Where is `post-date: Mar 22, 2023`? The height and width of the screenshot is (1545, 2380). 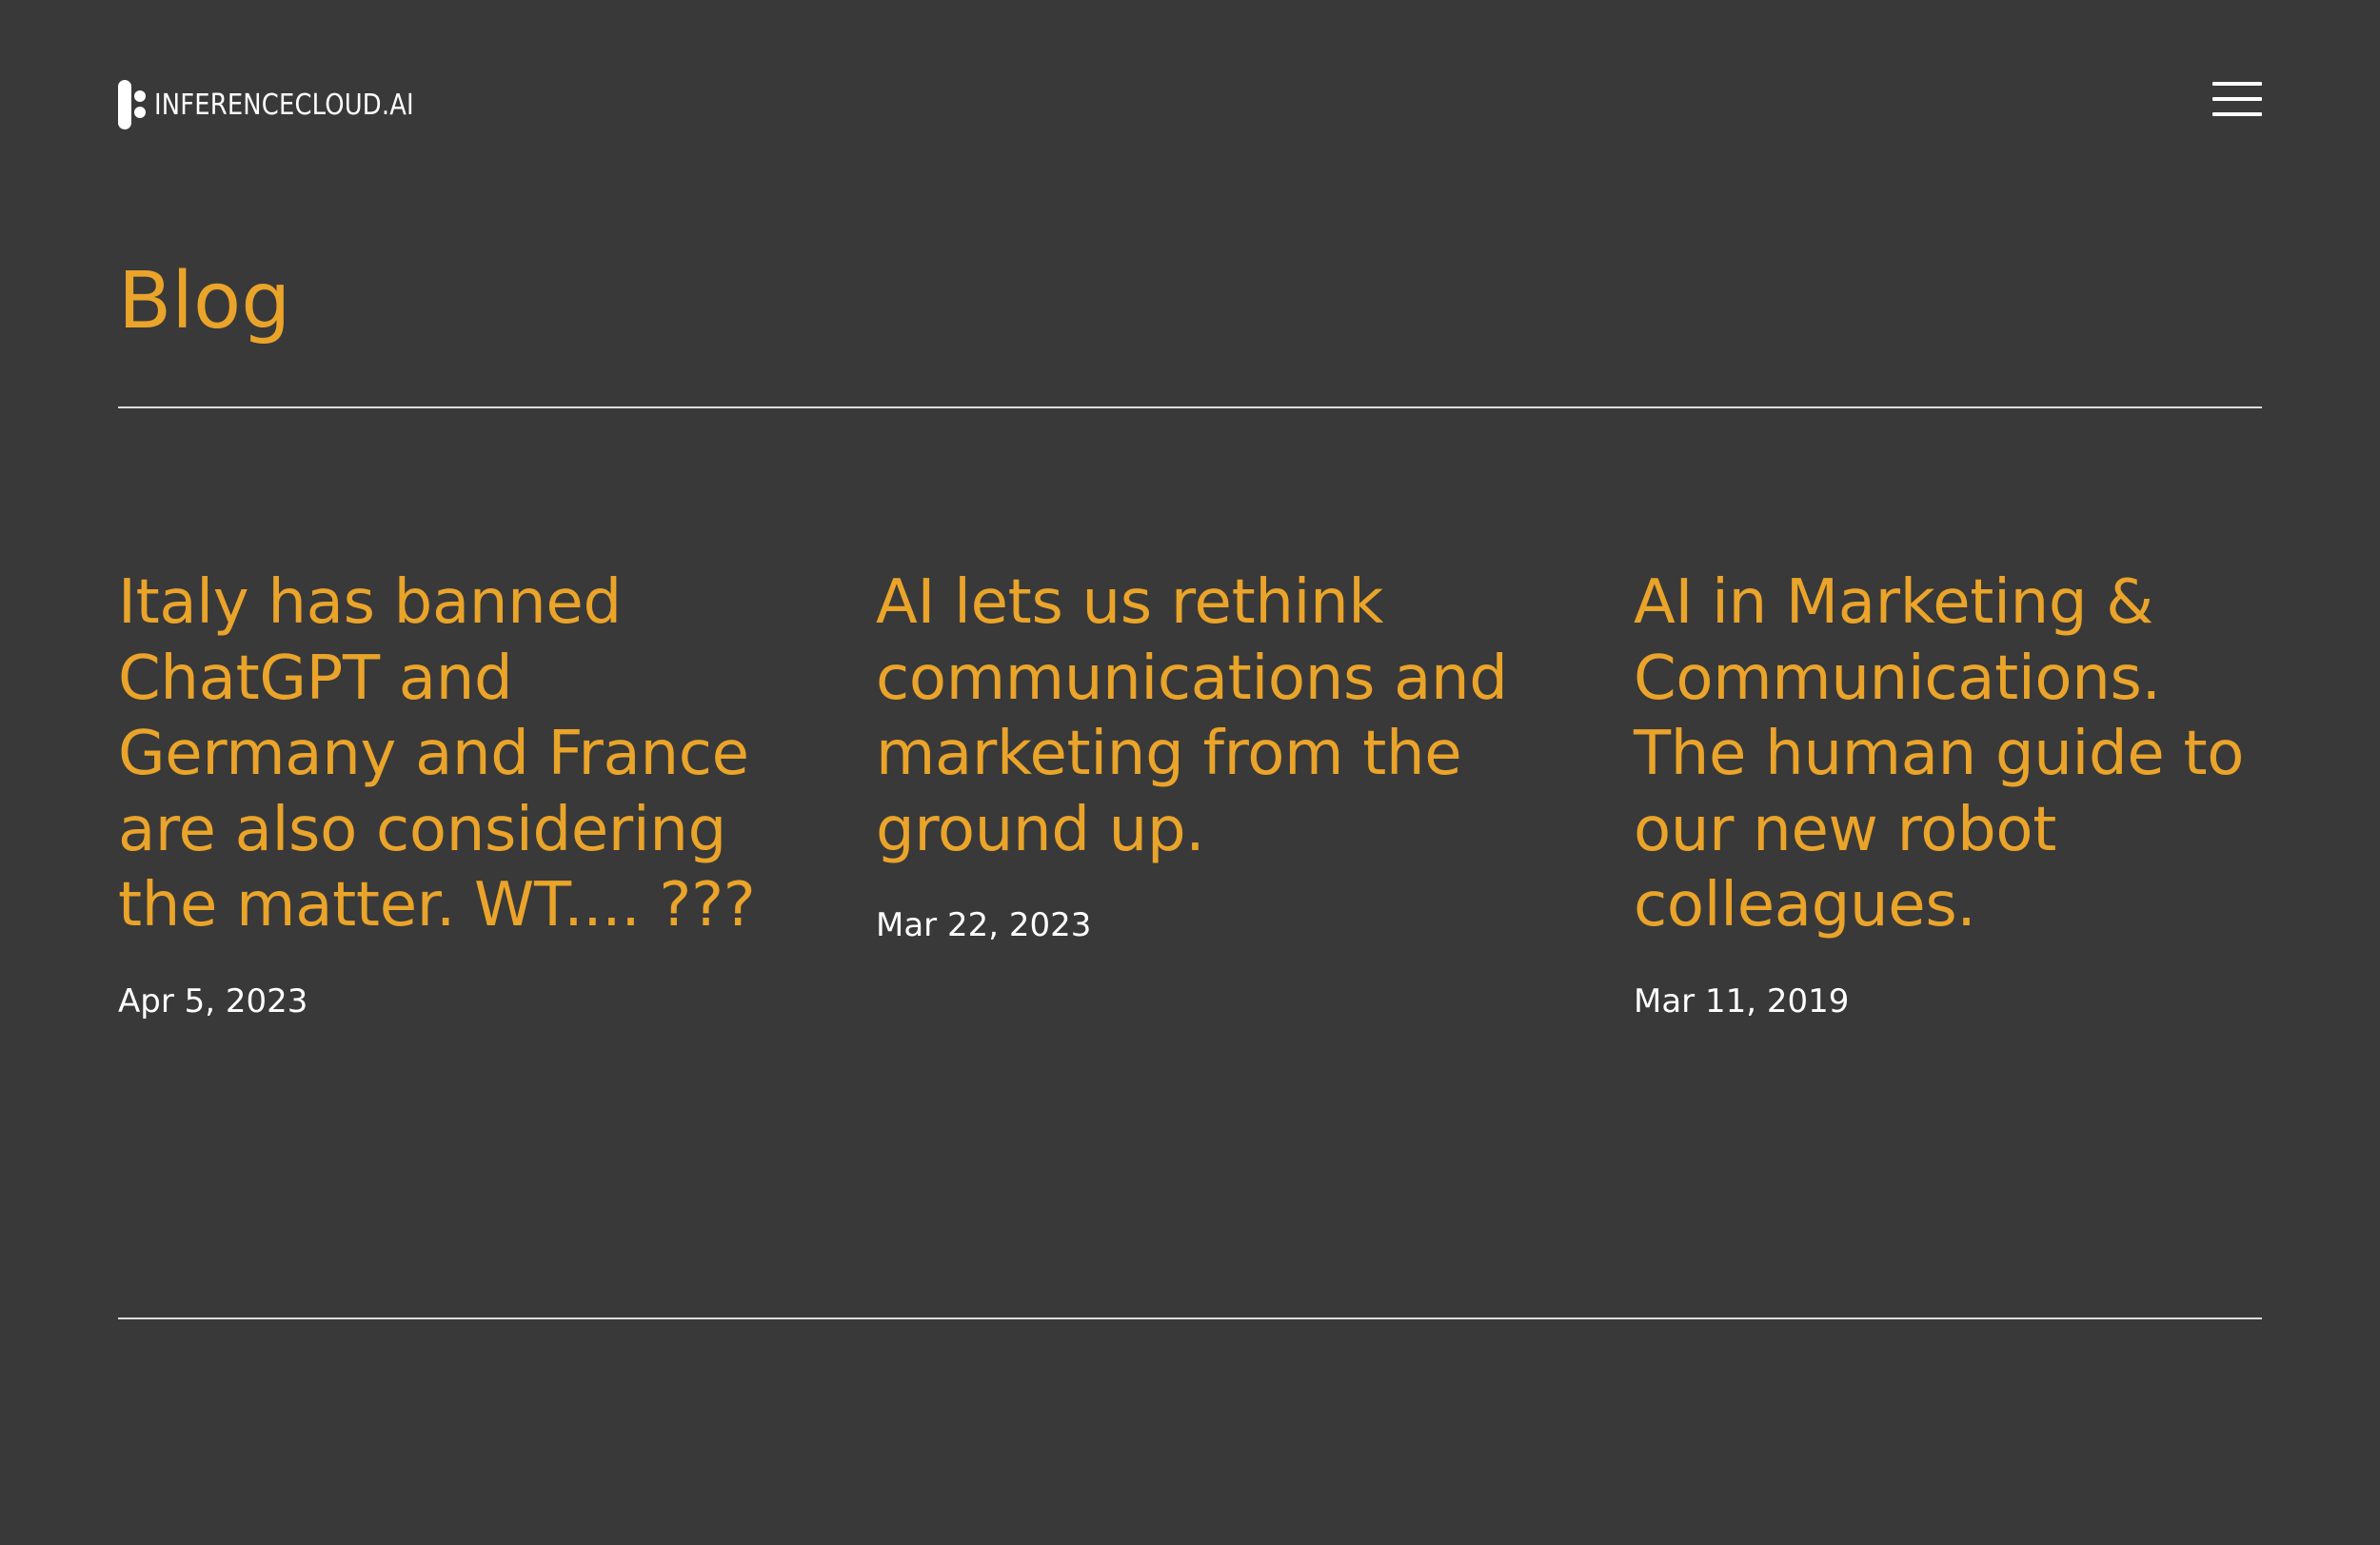
post-date: Mar 22, 2023 is located at coordinates (984, 925).